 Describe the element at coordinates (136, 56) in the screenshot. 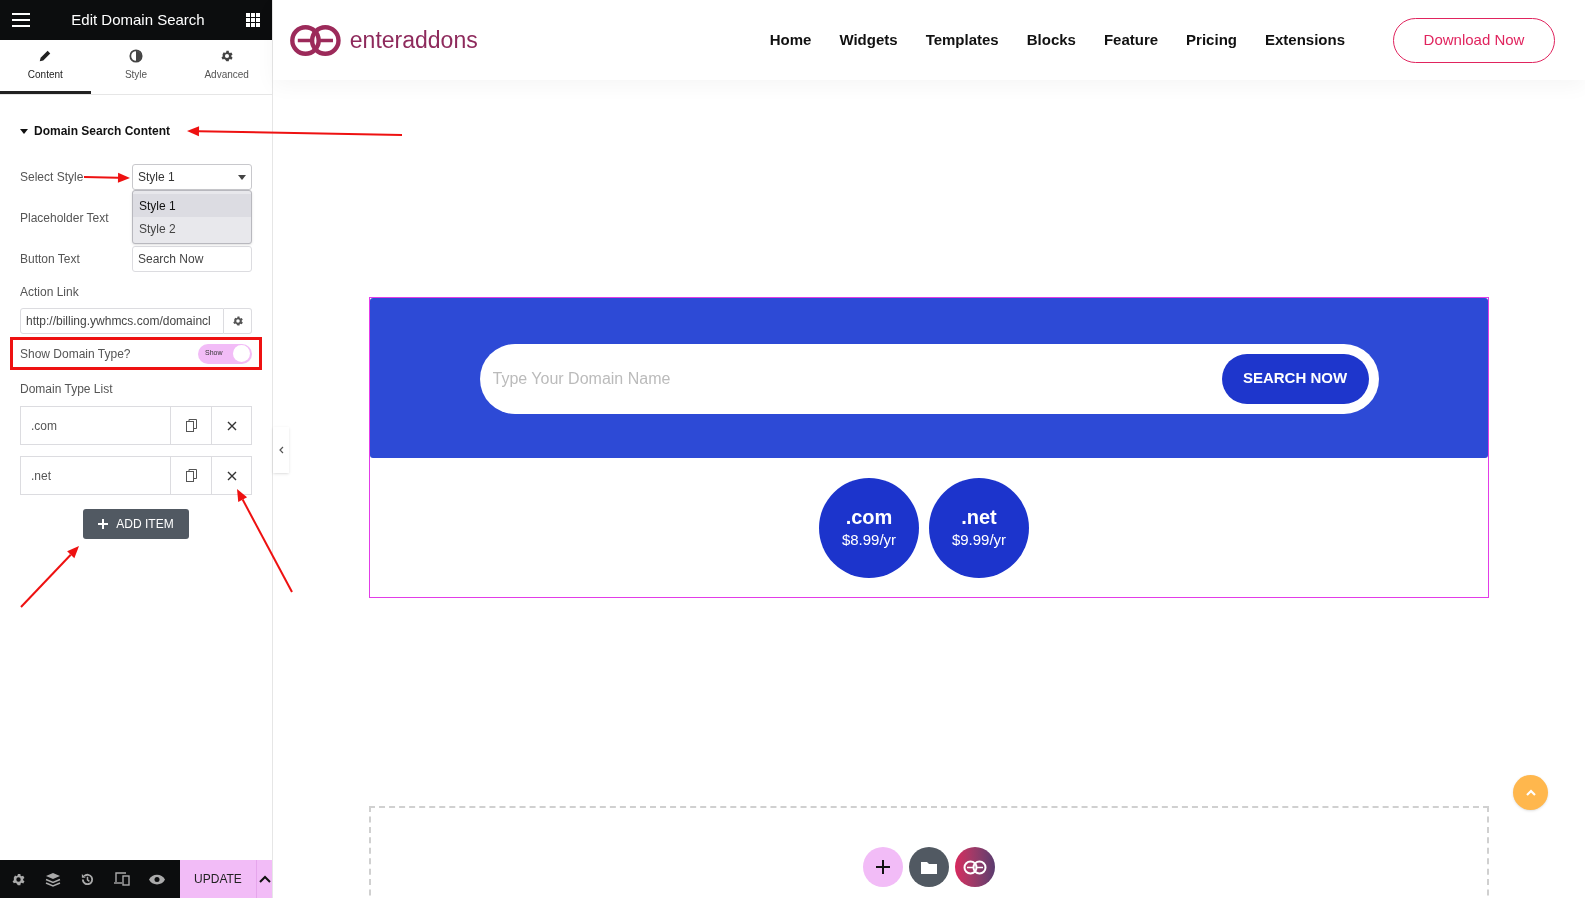

I see `contrast-icon` at that location.